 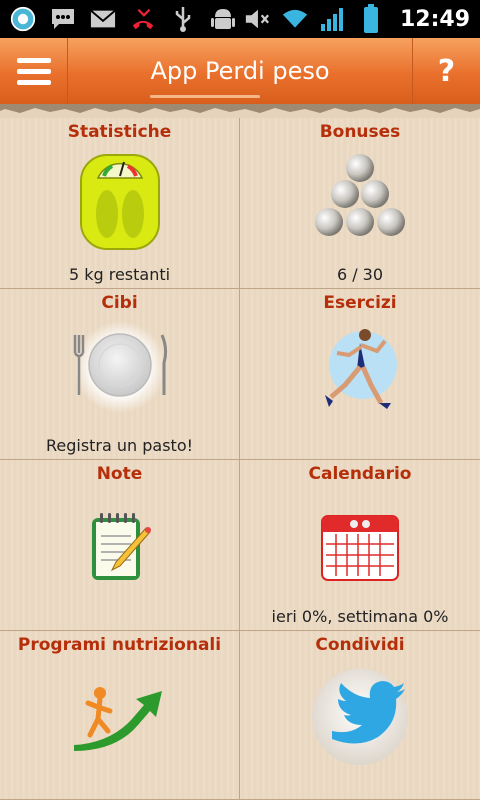 I want to click on mute-icon, so click(x=257, y=19).